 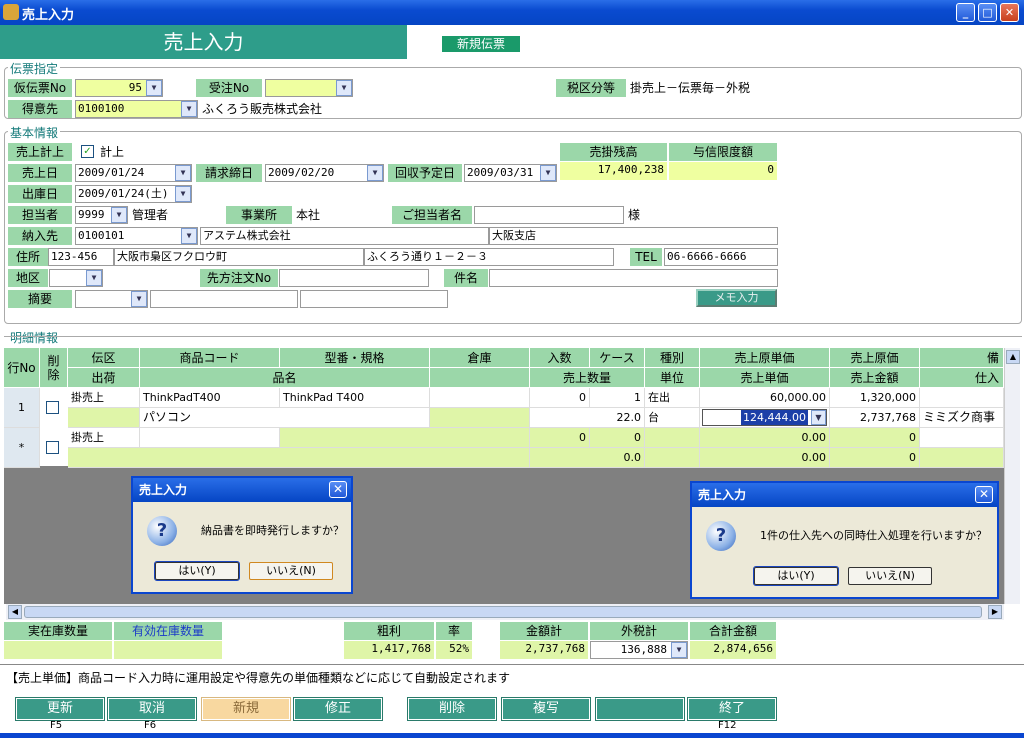 I want to click on row2-qty: 0.0, so click(x=587, y=458).